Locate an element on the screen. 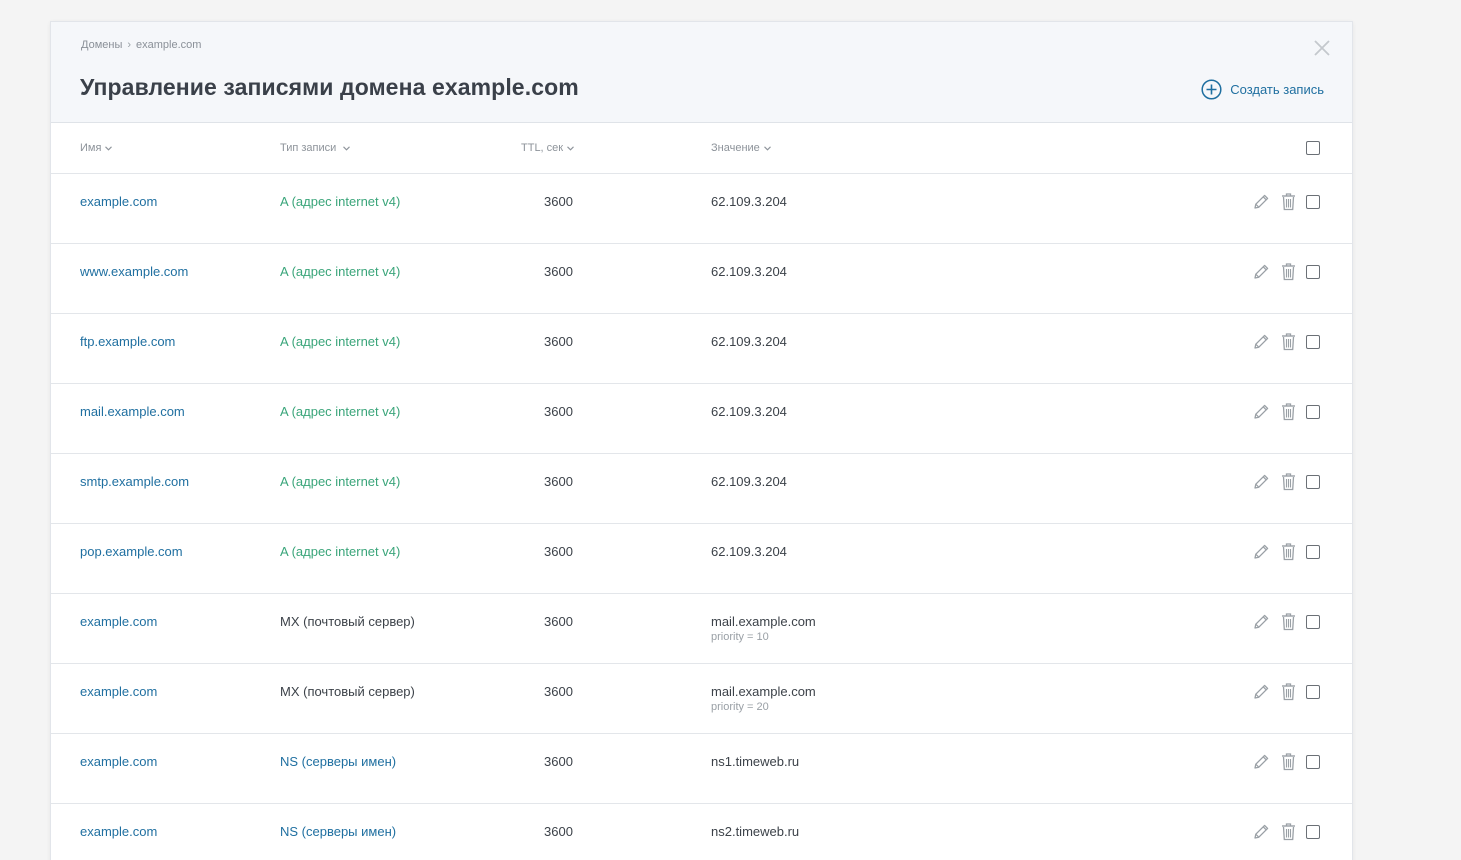 Image resolution: width=1461 pixels, height=860 pixels. record-name-link: pop.example.com is located at coordinates (131, 551).